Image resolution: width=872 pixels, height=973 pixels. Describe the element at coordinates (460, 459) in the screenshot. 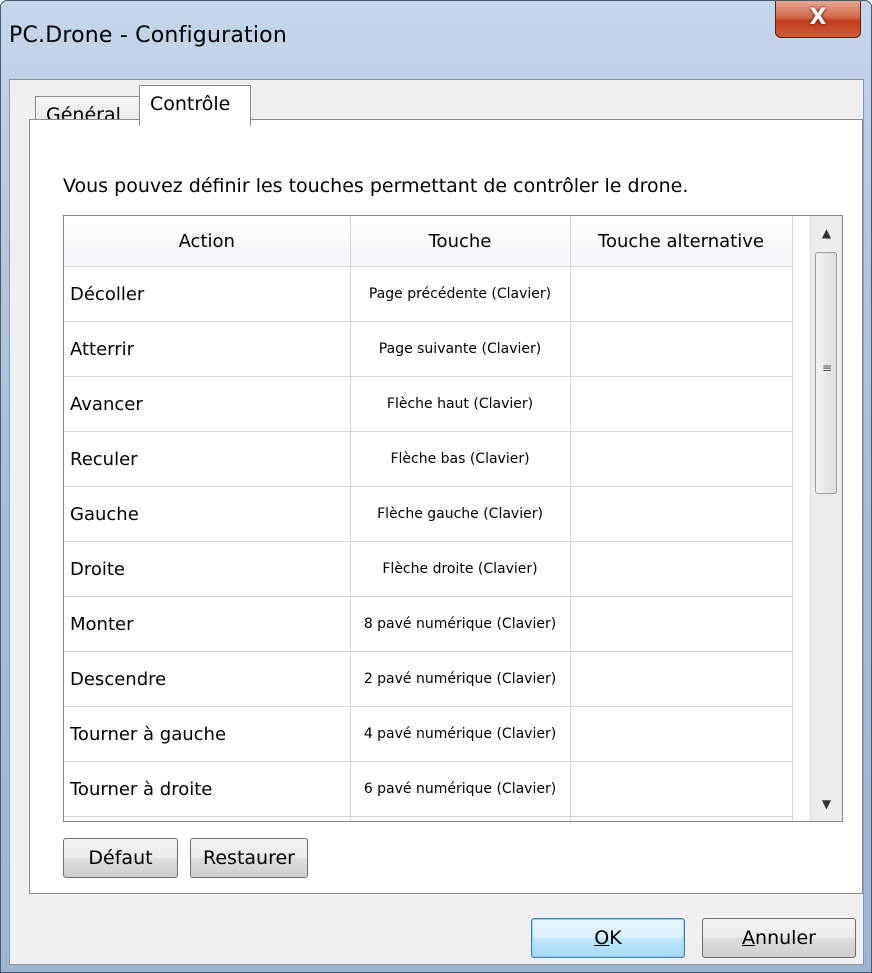

I see `key-cell: Flèche bas (Clavier)` at that location.